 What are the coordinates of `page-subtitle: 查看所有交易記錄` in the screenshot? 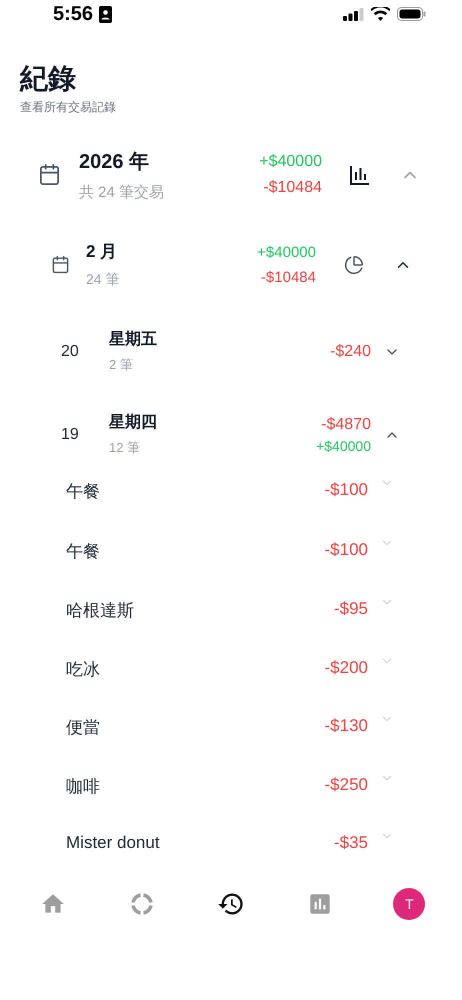 It's located at (68, 107).